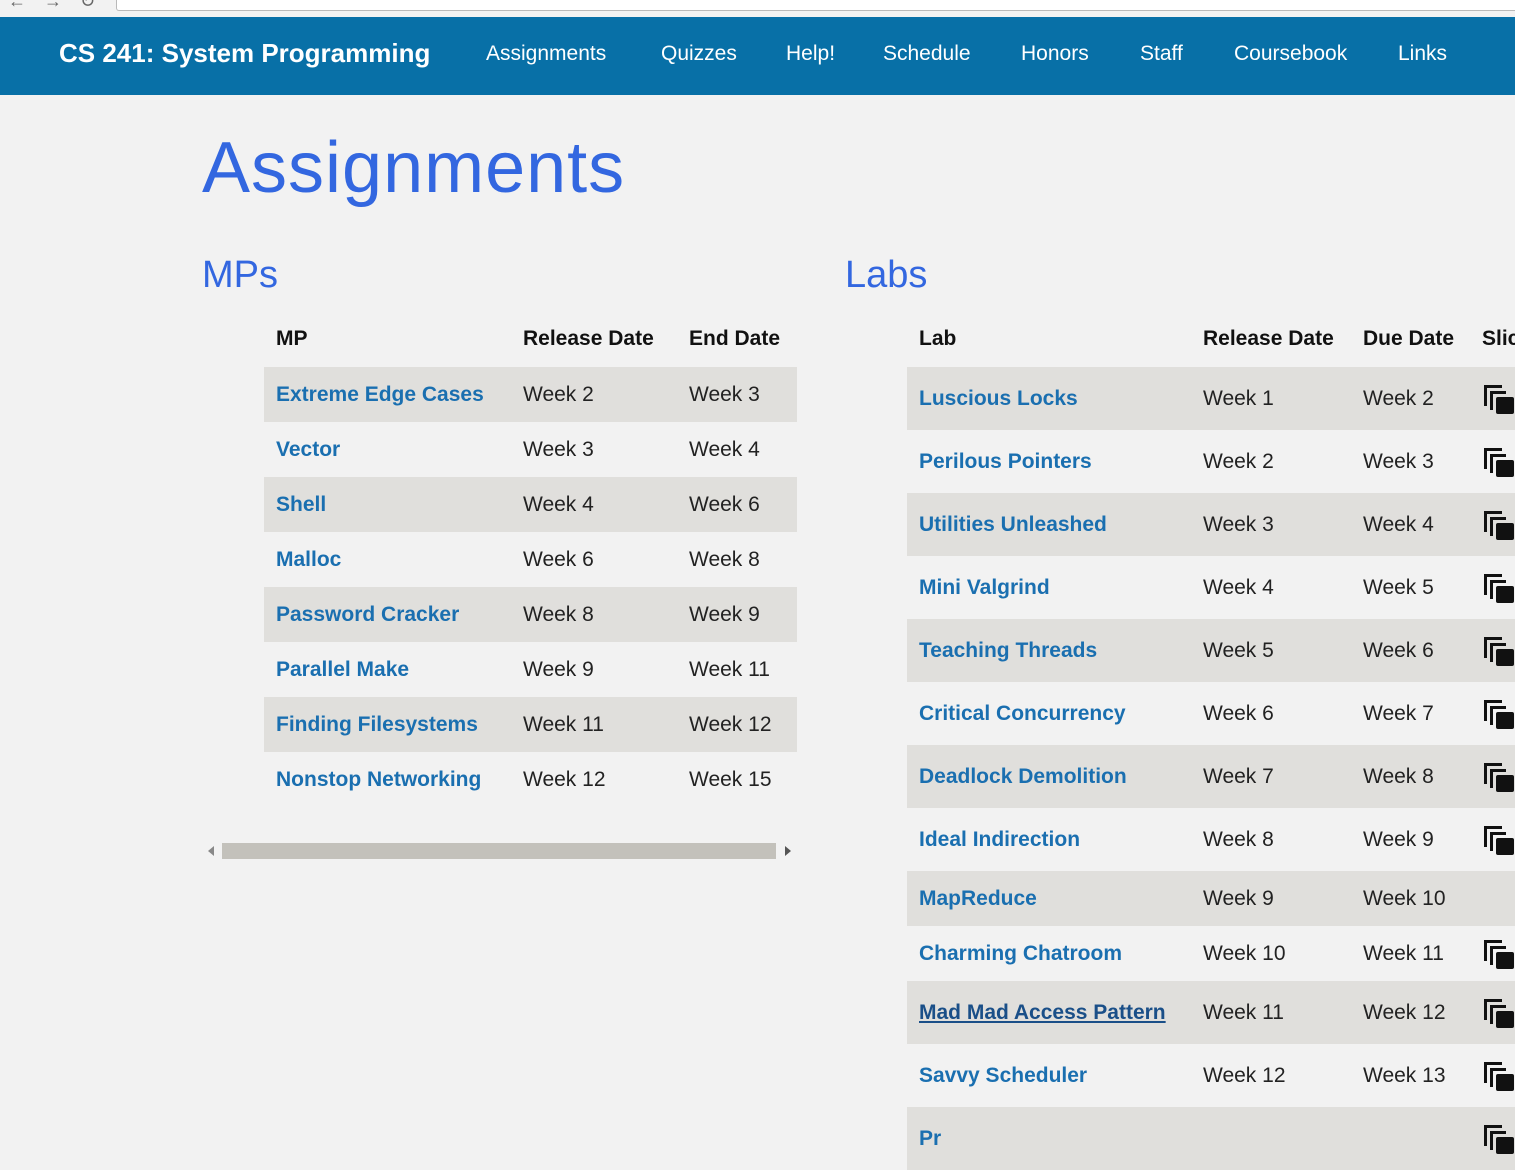 This screenshot has height=1170, width=1515. What do you see at coordinates (1049, 1138) in the screenshot?
I see `lab-name-cell: Pr` at bounding box center [1049, 1138].